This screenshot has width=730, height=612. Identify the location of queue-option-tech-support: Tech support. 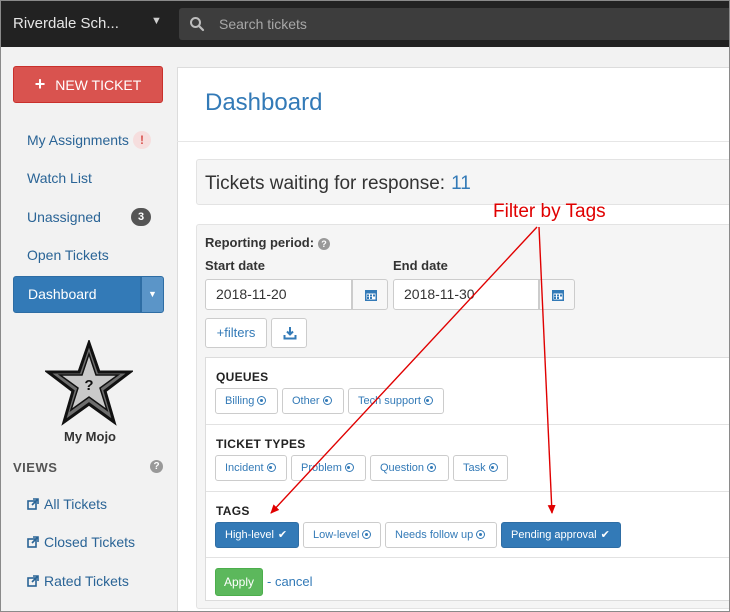
(396, 401).